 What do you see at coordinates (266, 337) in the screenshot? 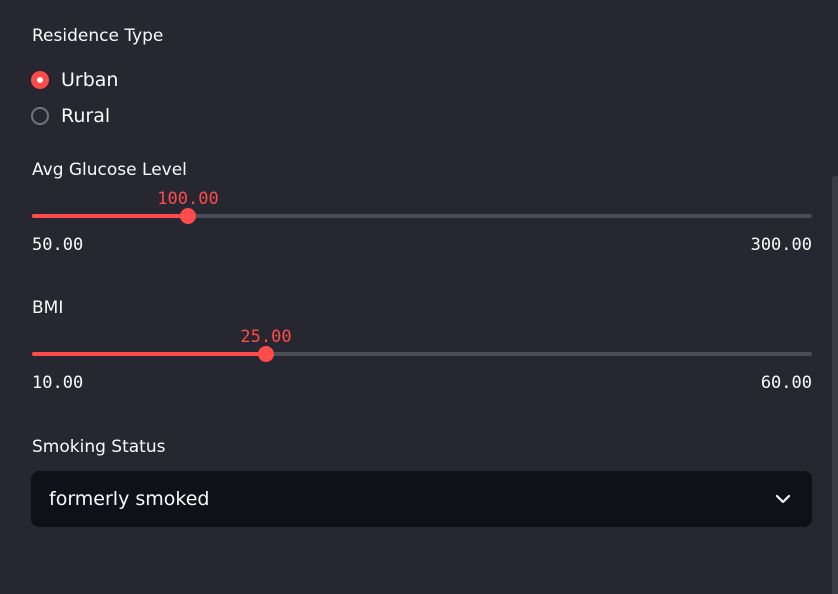
I see `bmi-slider-value: 25.00` at bounding box center [266, 337].